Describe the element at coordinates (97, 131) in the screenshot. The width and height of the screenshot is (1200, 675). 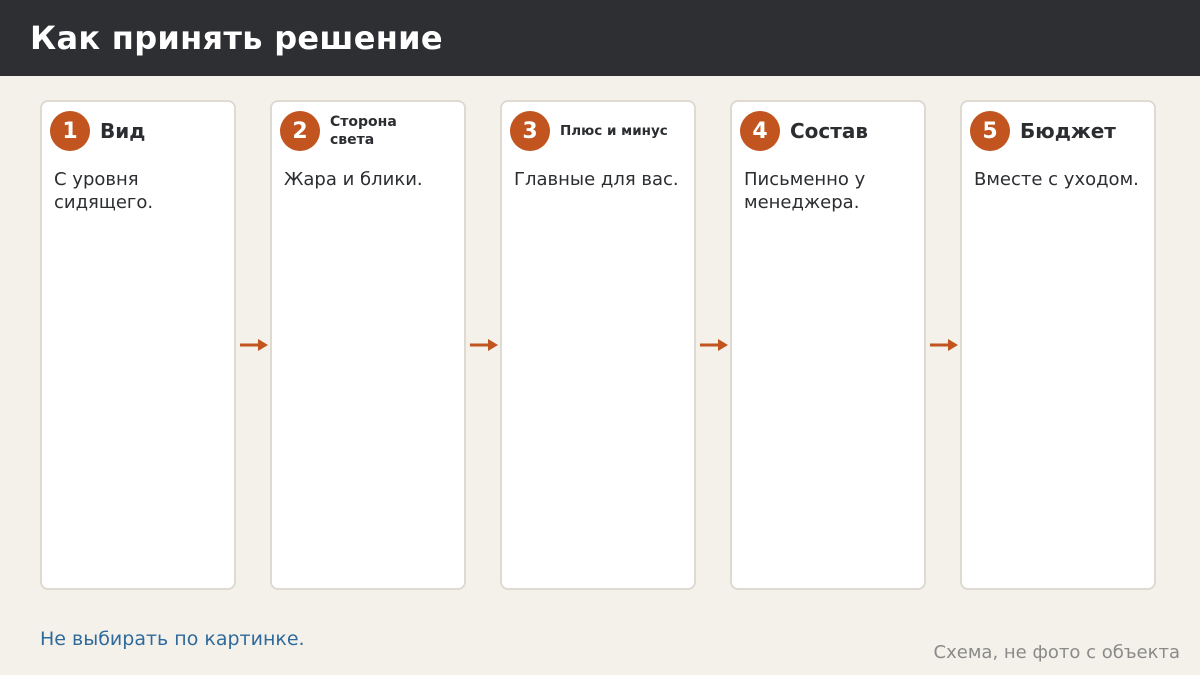
I see `step-header-1: 1 Вид` at that location.